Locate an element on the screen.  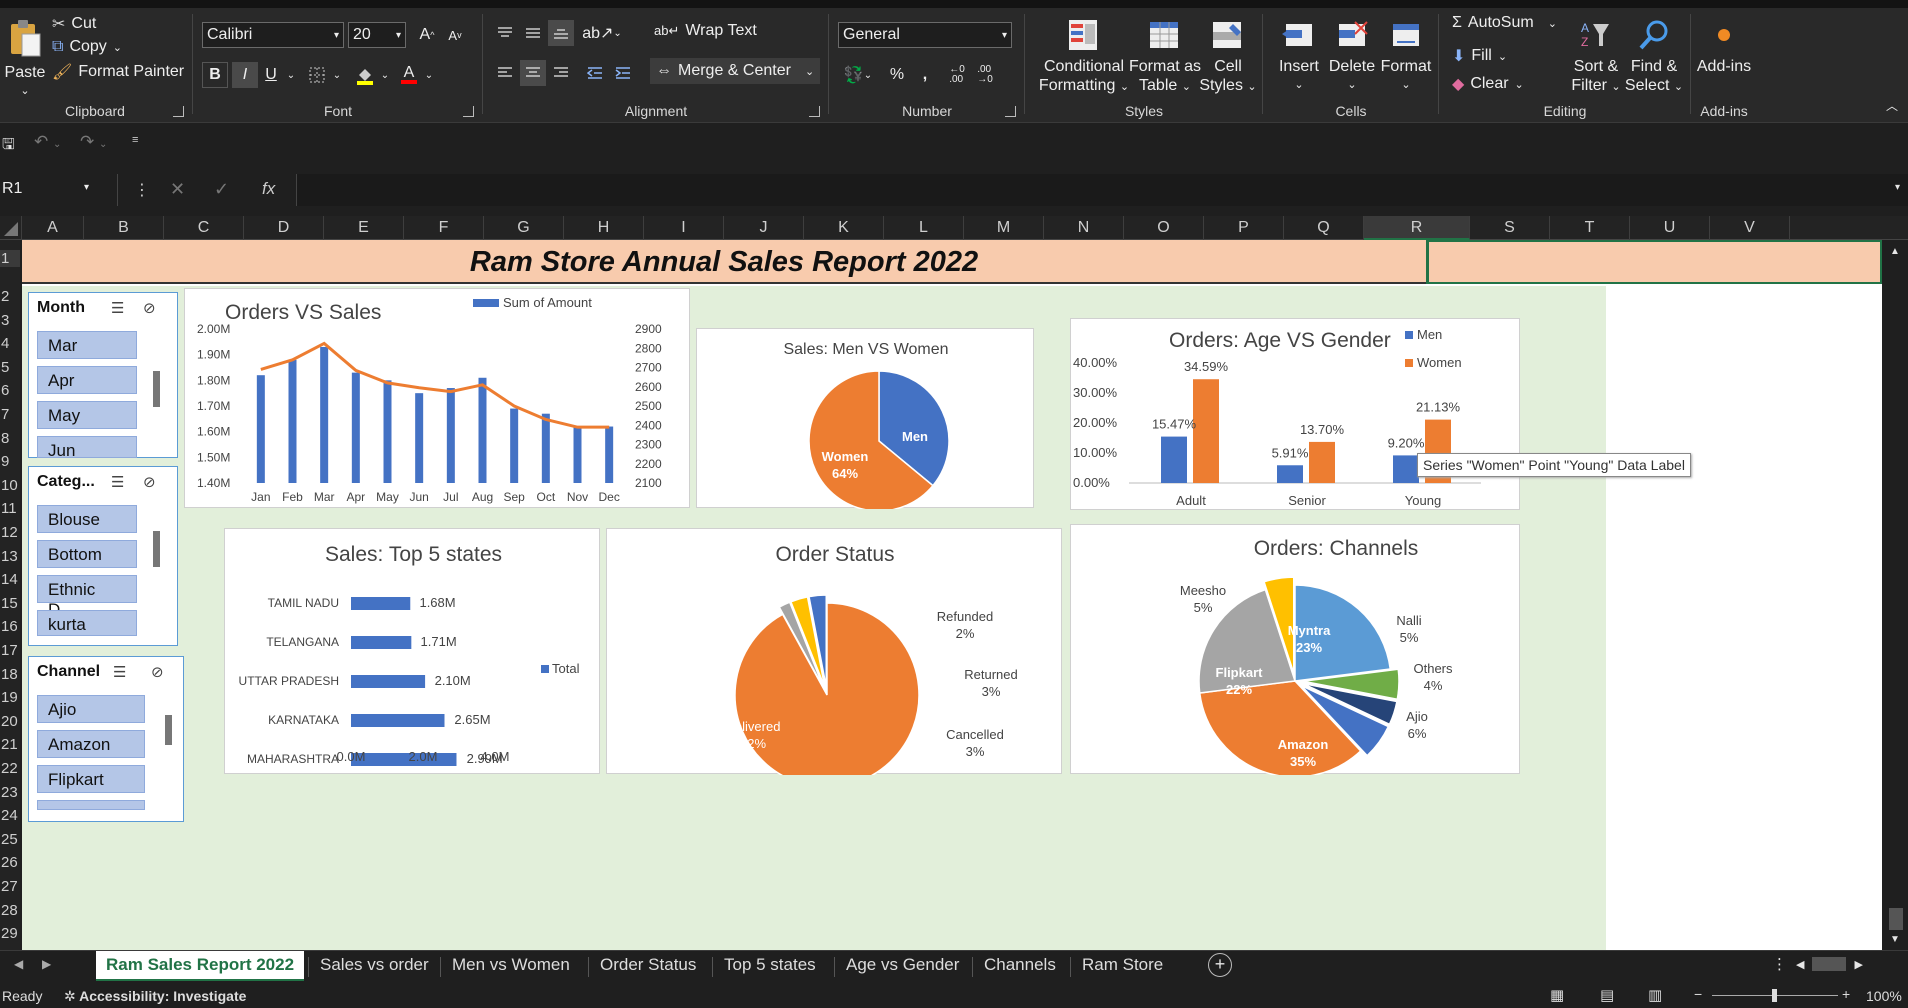
row-header: 17 is located at coordinates (10, 650).